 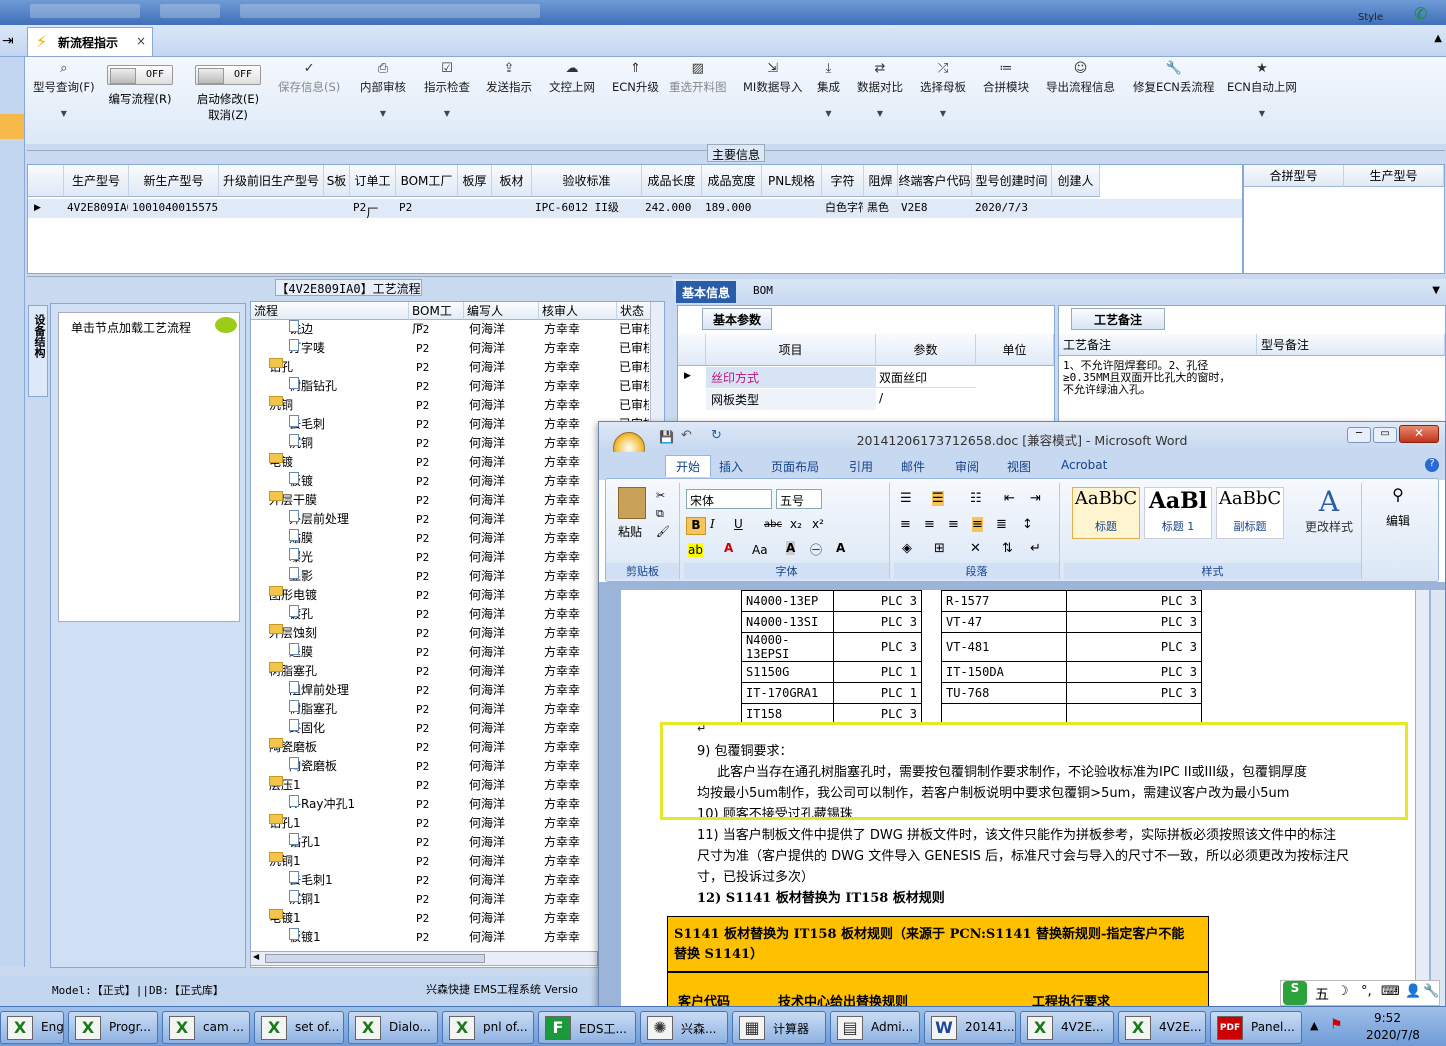 What do you see at coordinates (1250, 513) in the screenshot?
I see `style-2: AaBbC 副标题` at bounding box center [1250, 513].